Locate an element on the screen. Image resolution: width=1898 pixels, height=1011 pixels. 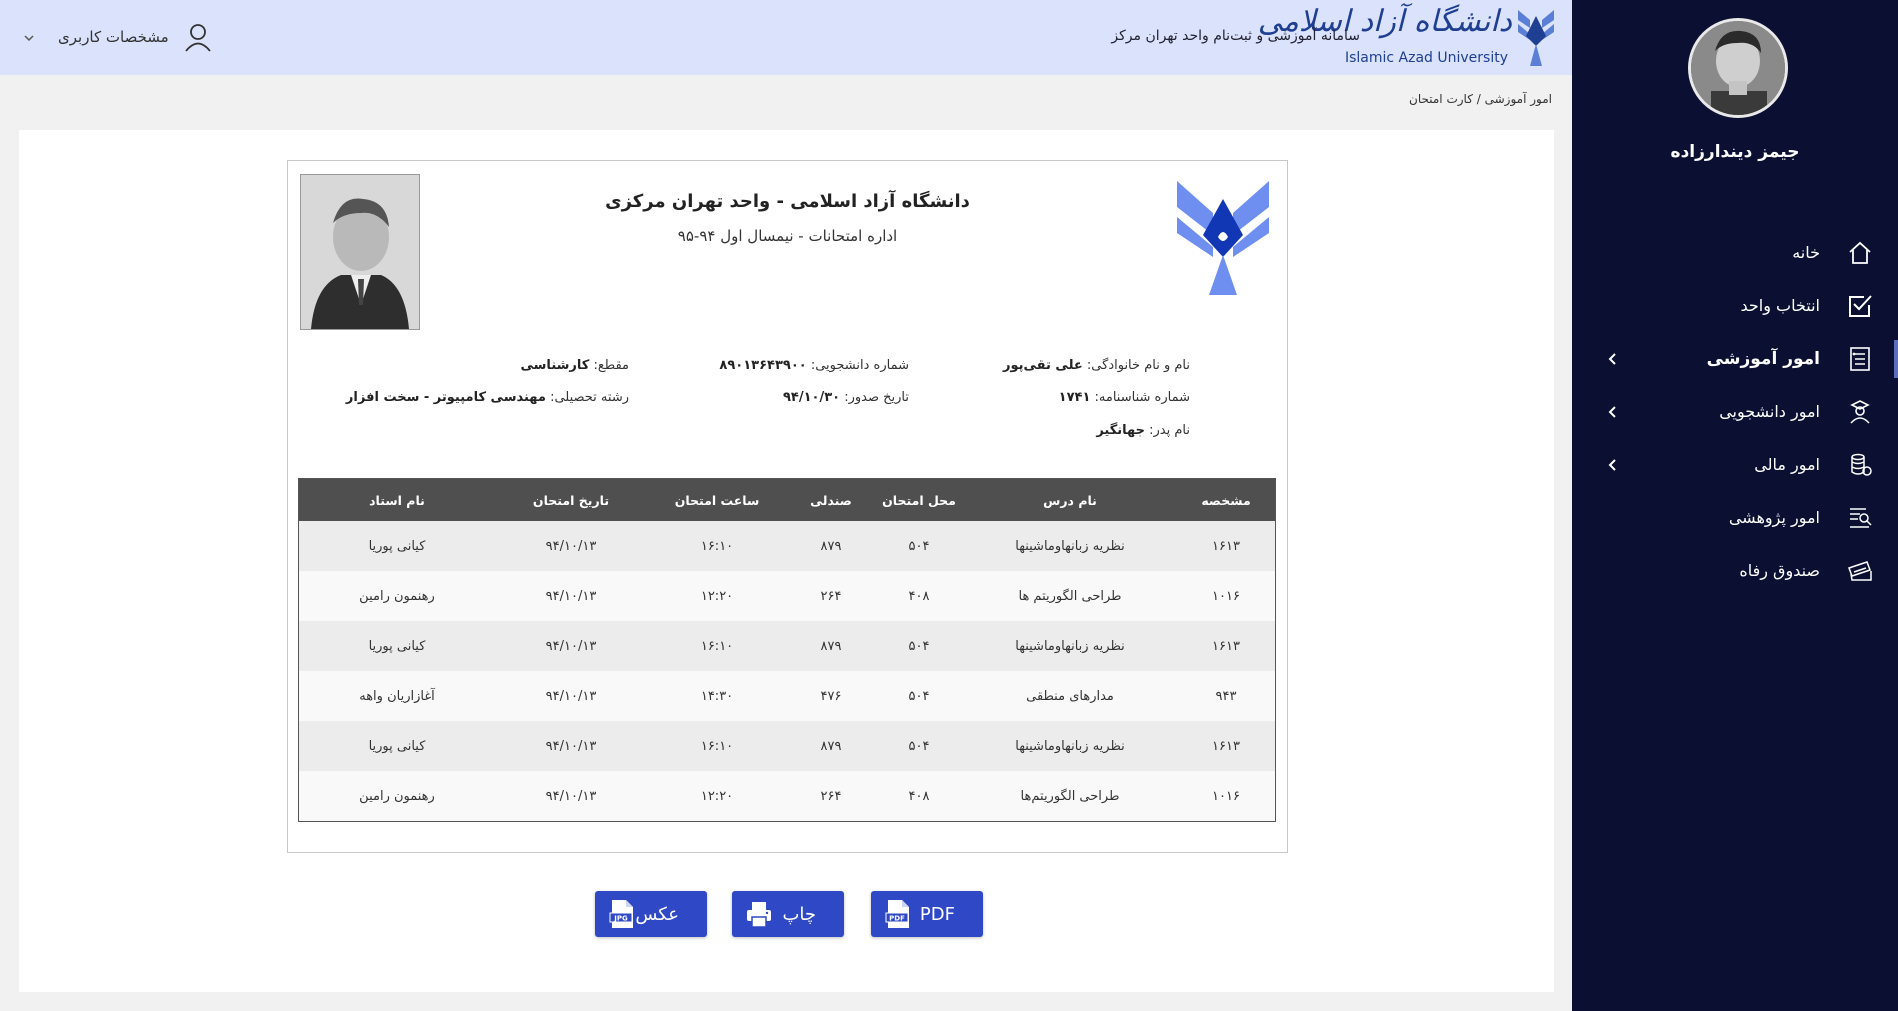
field-value: مهندسی کامپیوتر - سخت افزار is located at coordinates (445, 397).